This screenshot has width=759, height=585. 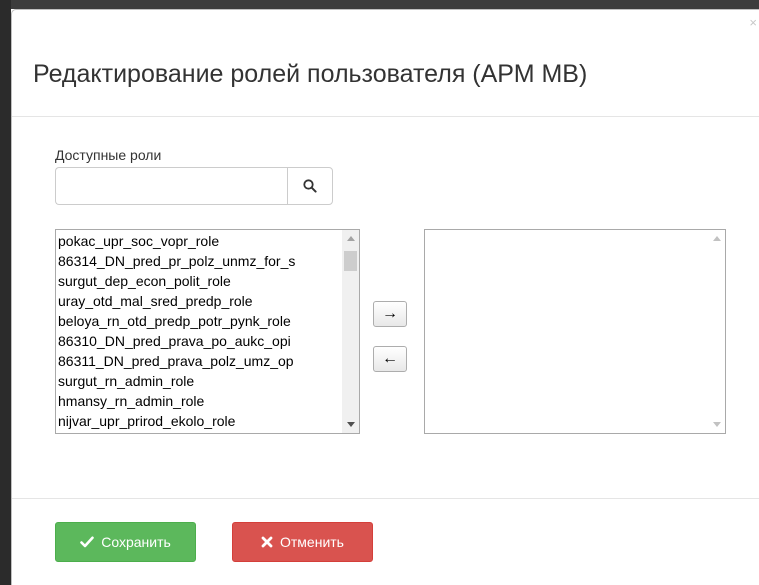 I want to click on list-item: 86314_DN_pred_pr_polz_unmz_for_s, so click(x=197, y=261).